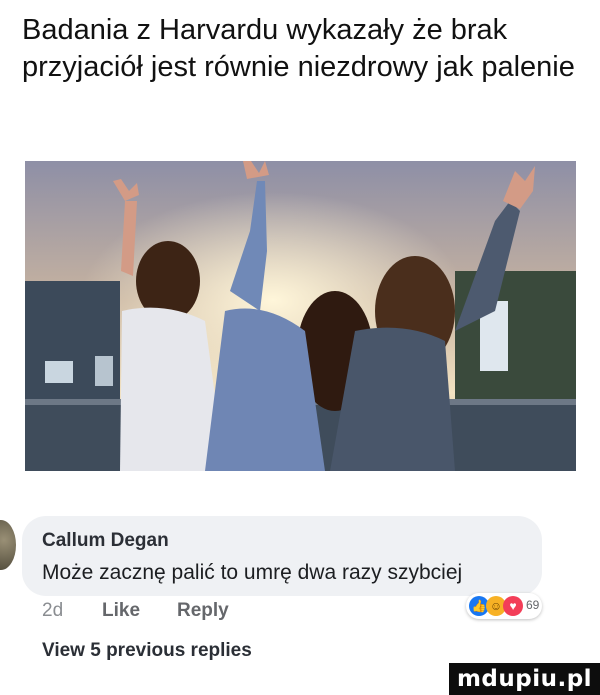 The width and height of the screenshot is (600, 695). Describe the element at coordinates (524, 679) in the screenshot. I see `watermark-logo: mdupiu.pl` at that location.